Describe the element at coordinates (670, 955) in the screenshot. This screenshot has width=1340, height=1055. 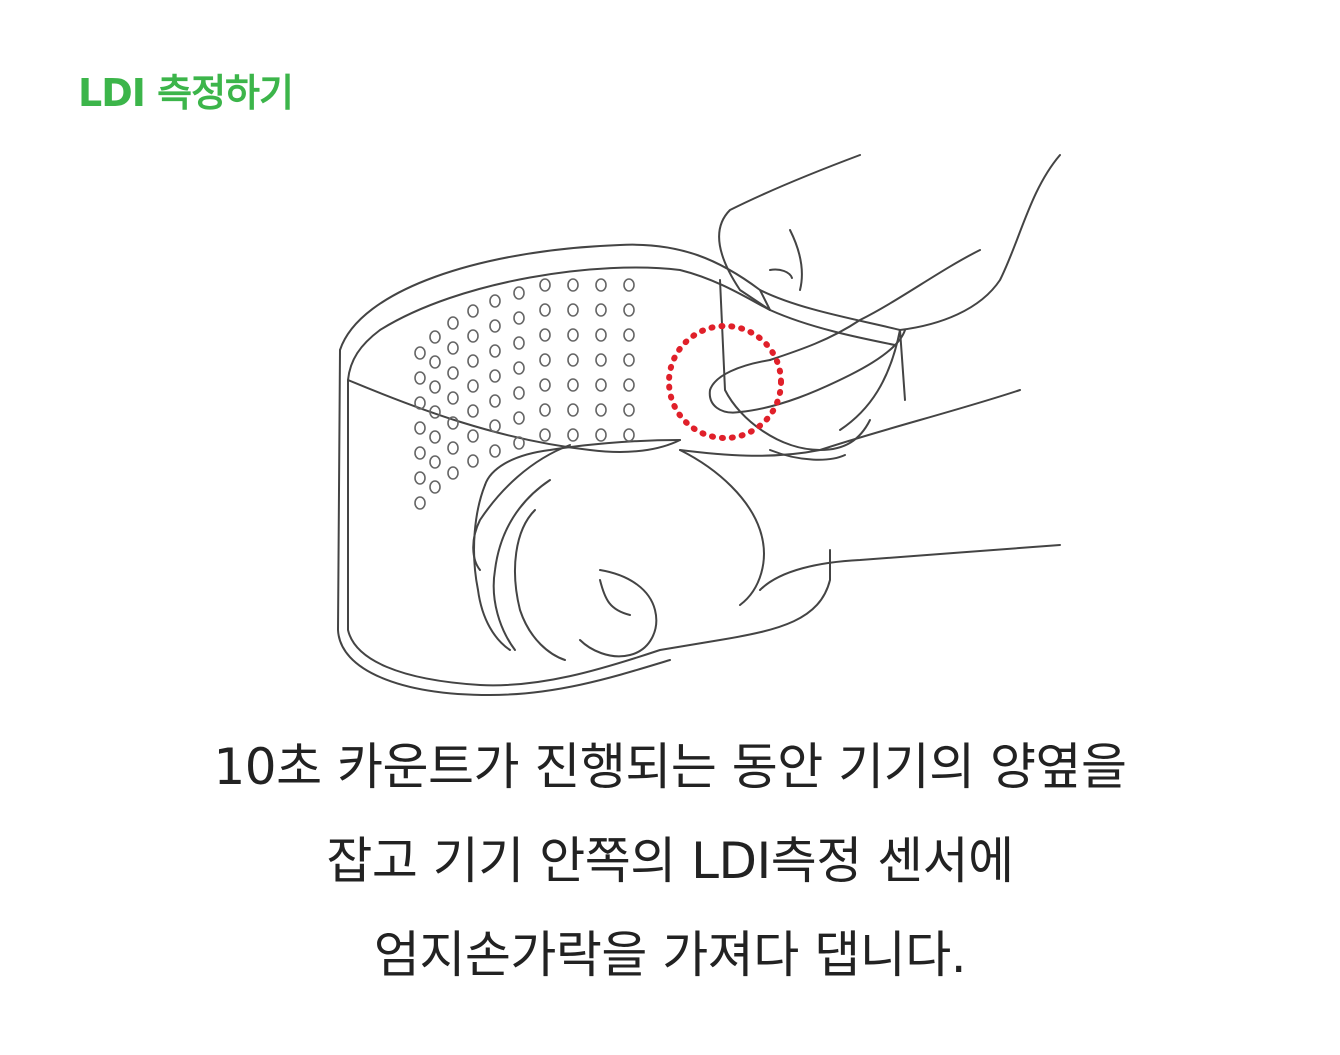
I see `instruction-line-3: 엄지손가락을 가져다 댑니다.` at that location.